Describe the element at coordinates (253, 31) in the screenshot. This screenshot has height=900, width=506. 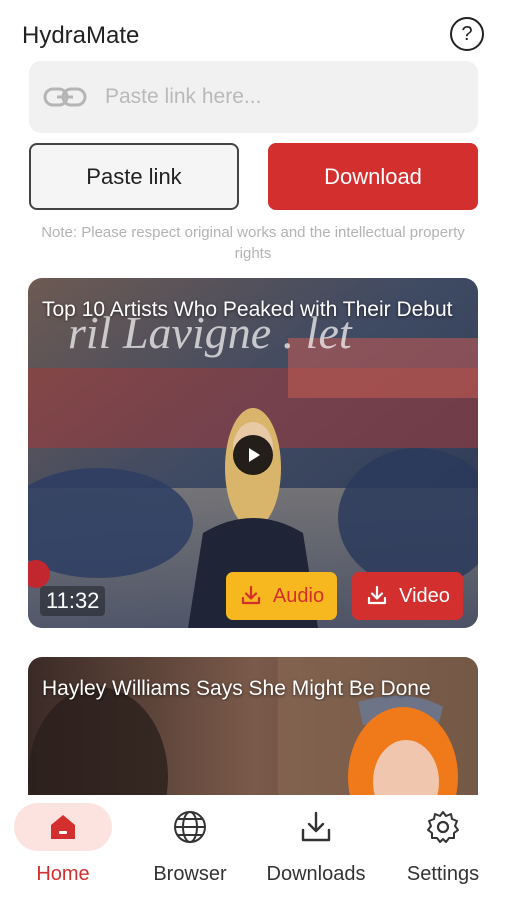
I see `app-header: HydraMate ?` at that location.